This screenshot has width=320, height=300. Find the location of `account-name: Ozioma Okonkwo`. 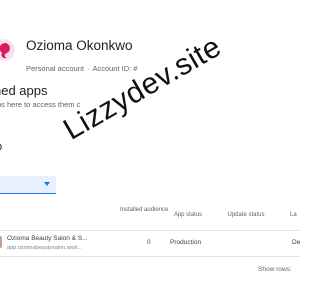

account-name: Ozioma Okonkwo is located at coordinates (79, 45).